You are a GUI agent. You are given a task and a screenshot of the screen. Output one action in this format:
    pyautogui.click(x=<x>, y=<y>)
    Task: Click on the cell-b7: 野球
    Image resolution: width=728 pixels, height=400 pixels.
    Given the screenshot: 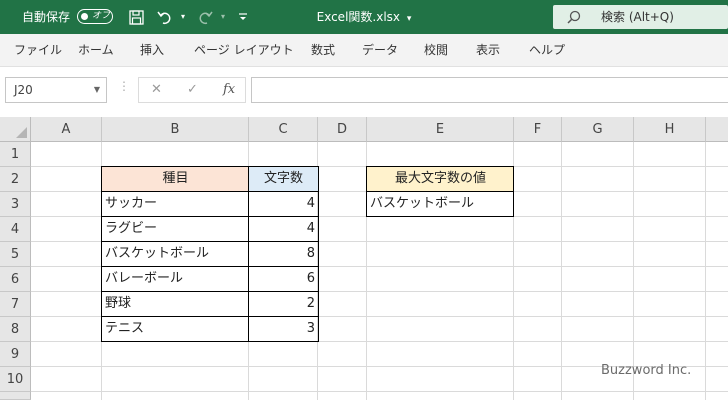 What is the action you would take?
    pyautogui.click(x=175, y=304)
    